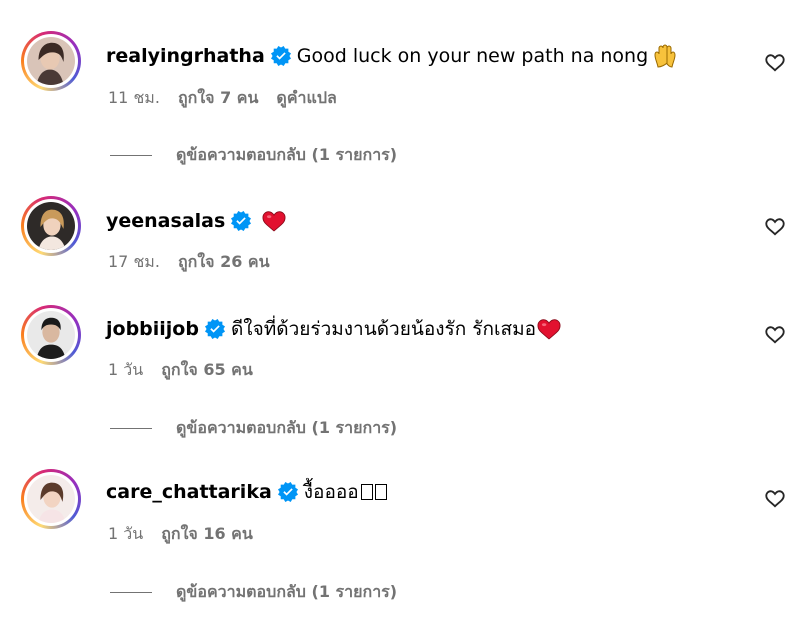 This screenshot has height=618, width=800. Describe the element at coordinates (134, 97) in the screenshot. I see `comment-time: 11 ชม.` at that location.